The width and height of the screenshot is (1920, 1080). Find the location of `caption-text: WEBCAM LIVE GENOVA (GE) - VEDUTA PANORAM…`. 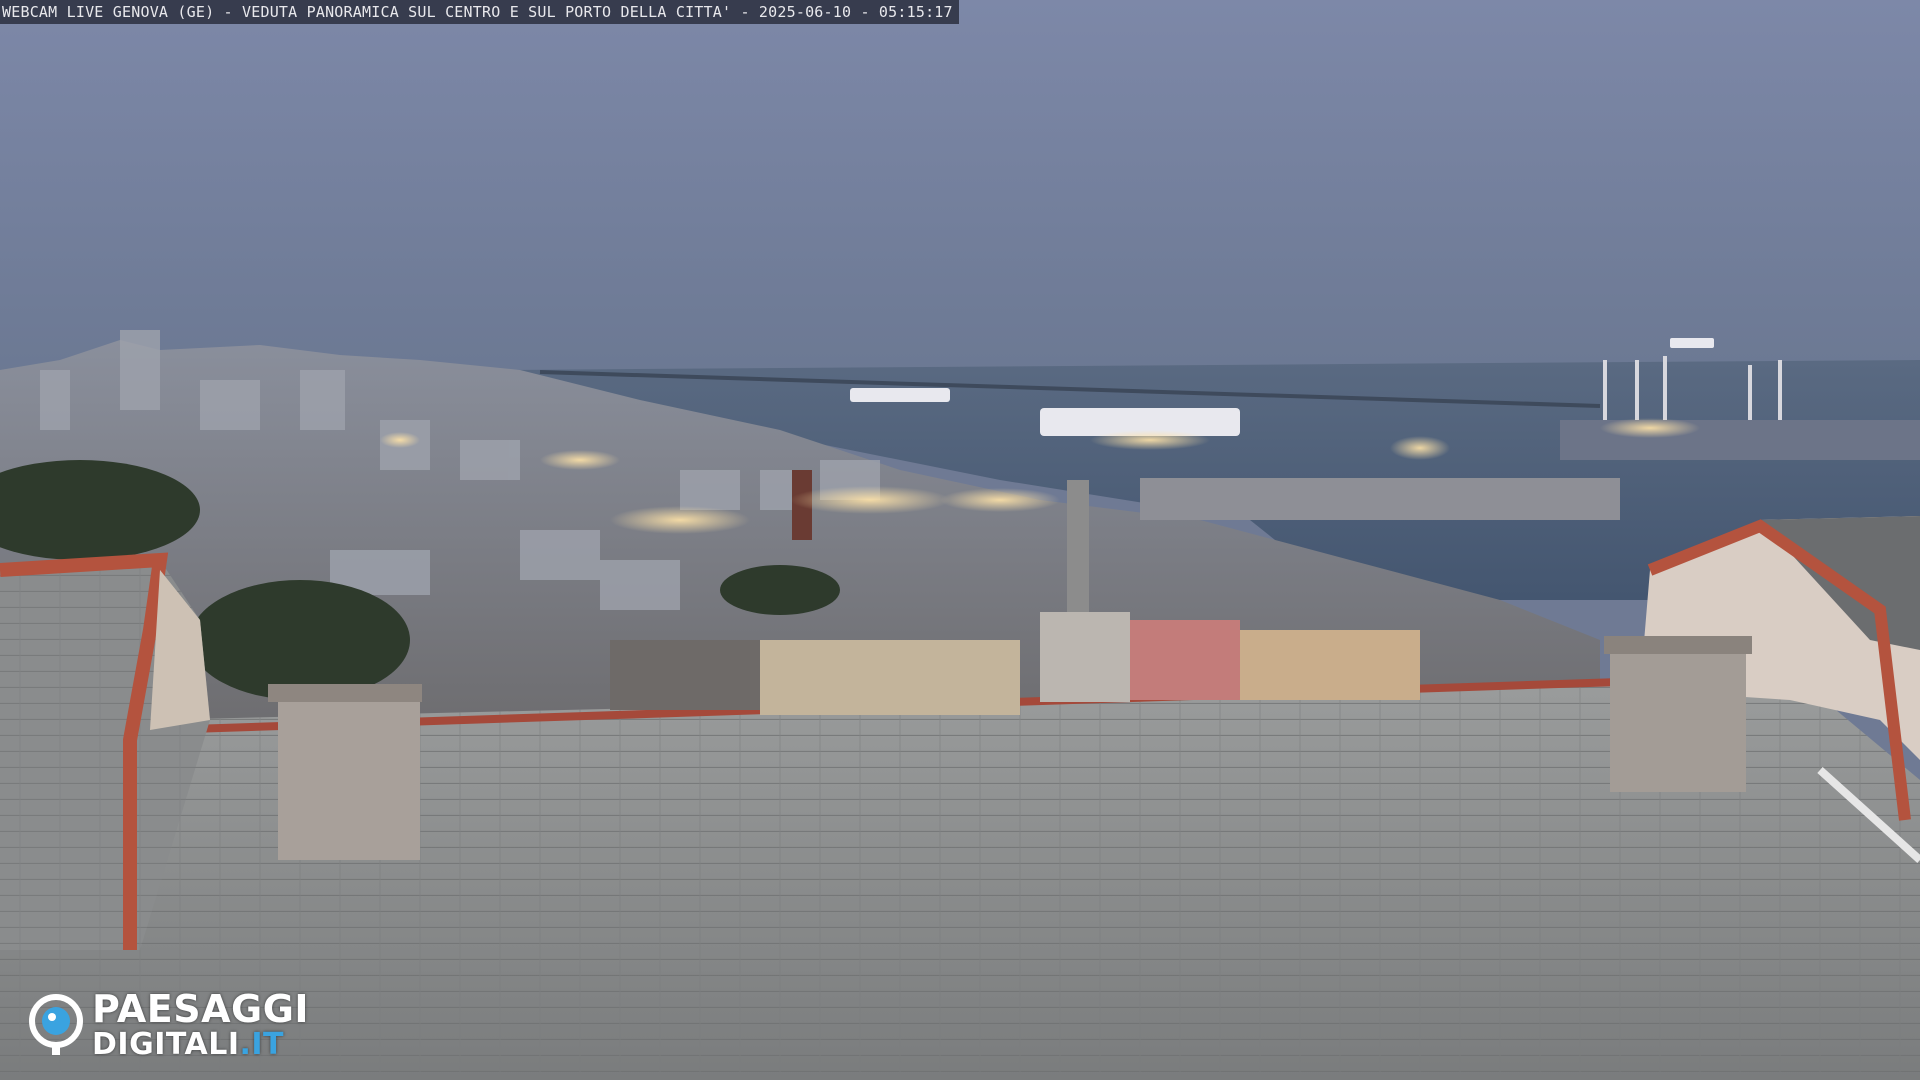

caption-text: WEBCAM LIVE GENOVA (GE) - VEDUTA PANORAM… is located at coordinates (477, 12).